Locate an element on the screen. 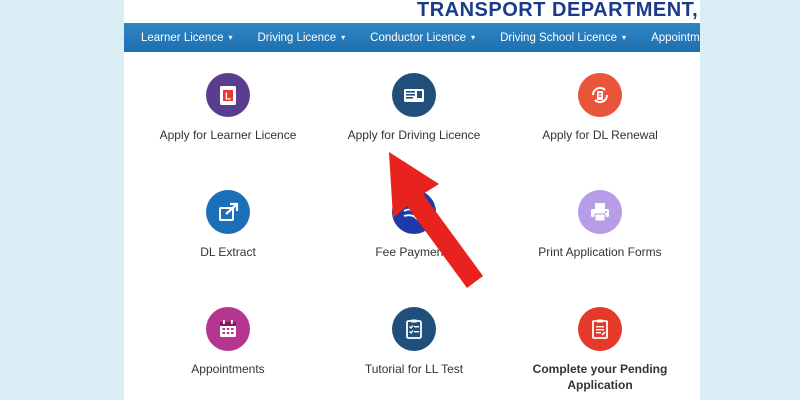 Image resolution: width=800 pixels, height=400 pixels. nav-conductor-licence: Conductor Licence ▾ is located at coordinates (418, 37).